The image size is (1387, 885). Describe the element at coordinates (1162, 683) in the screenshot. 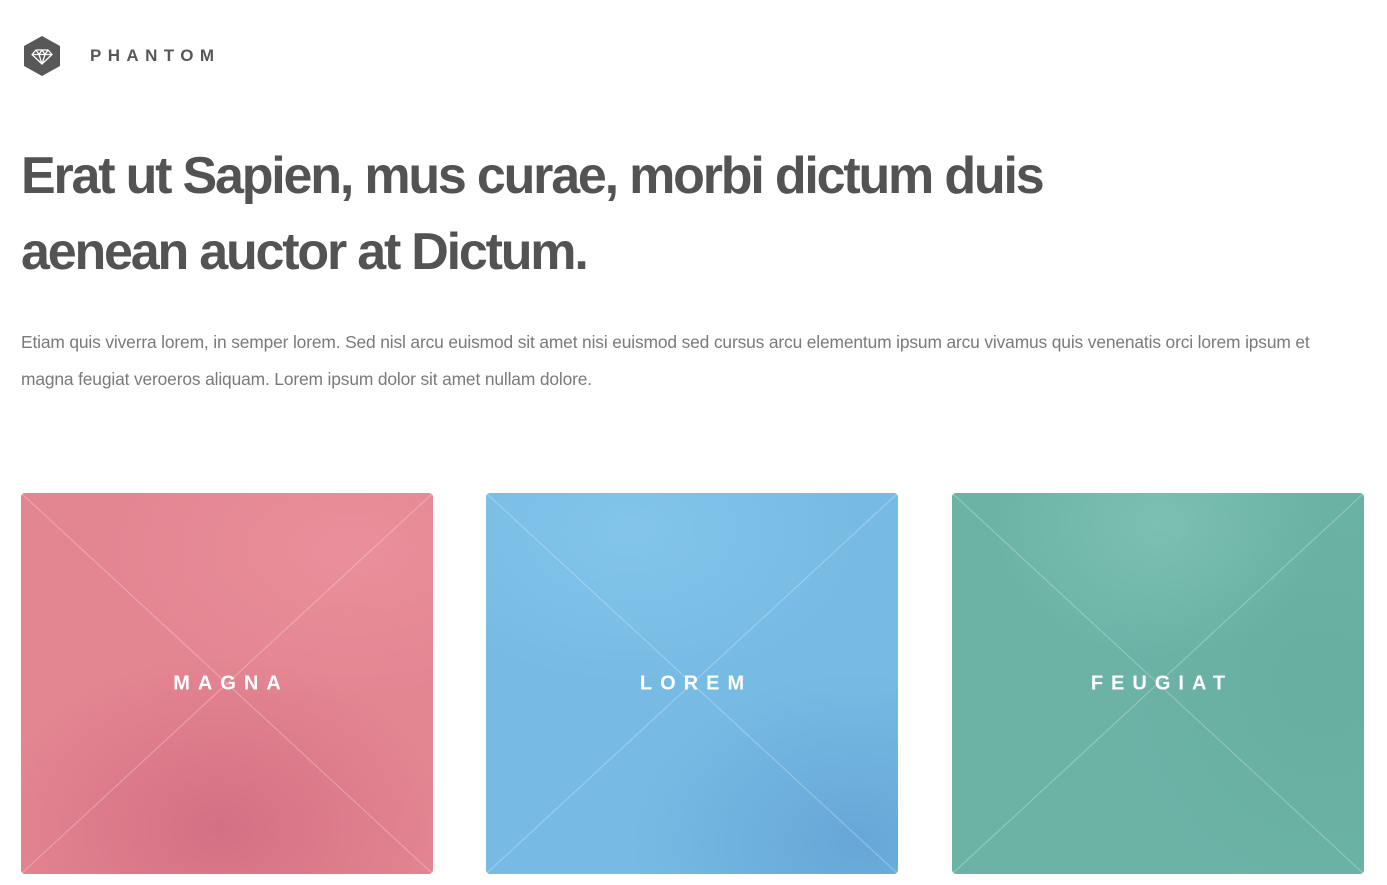

I see `tile-label: FEUGIAT` at that location.